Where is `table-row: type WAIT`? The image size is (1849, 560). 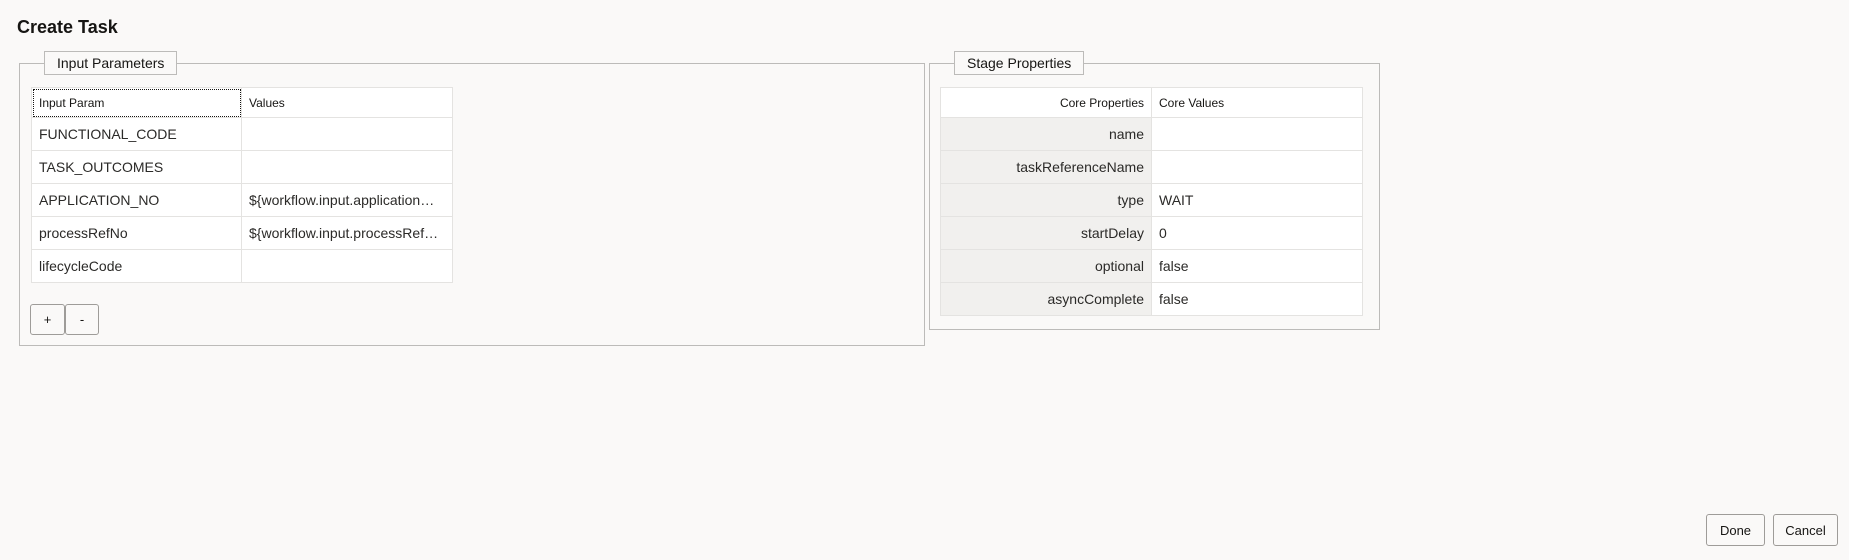 table-row: type WAIT is located at coordinates (1151, 200).